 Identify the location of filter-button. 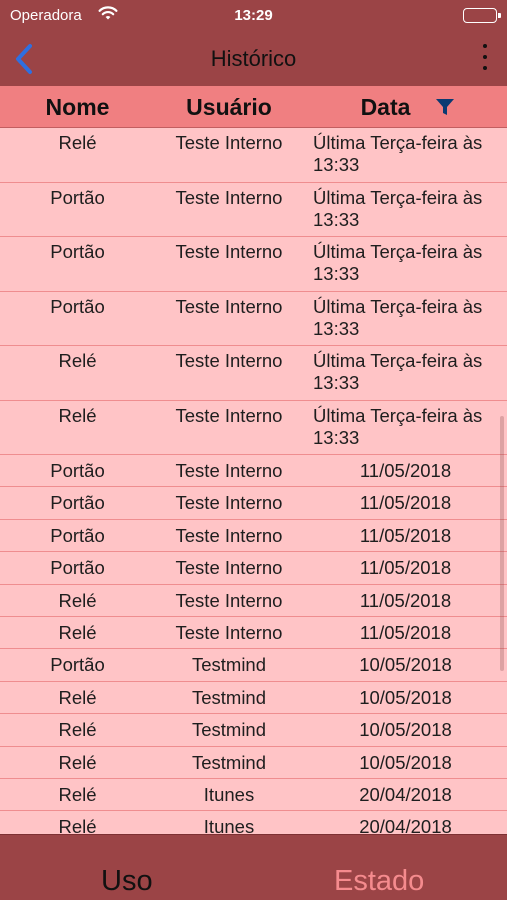
(445, 107).